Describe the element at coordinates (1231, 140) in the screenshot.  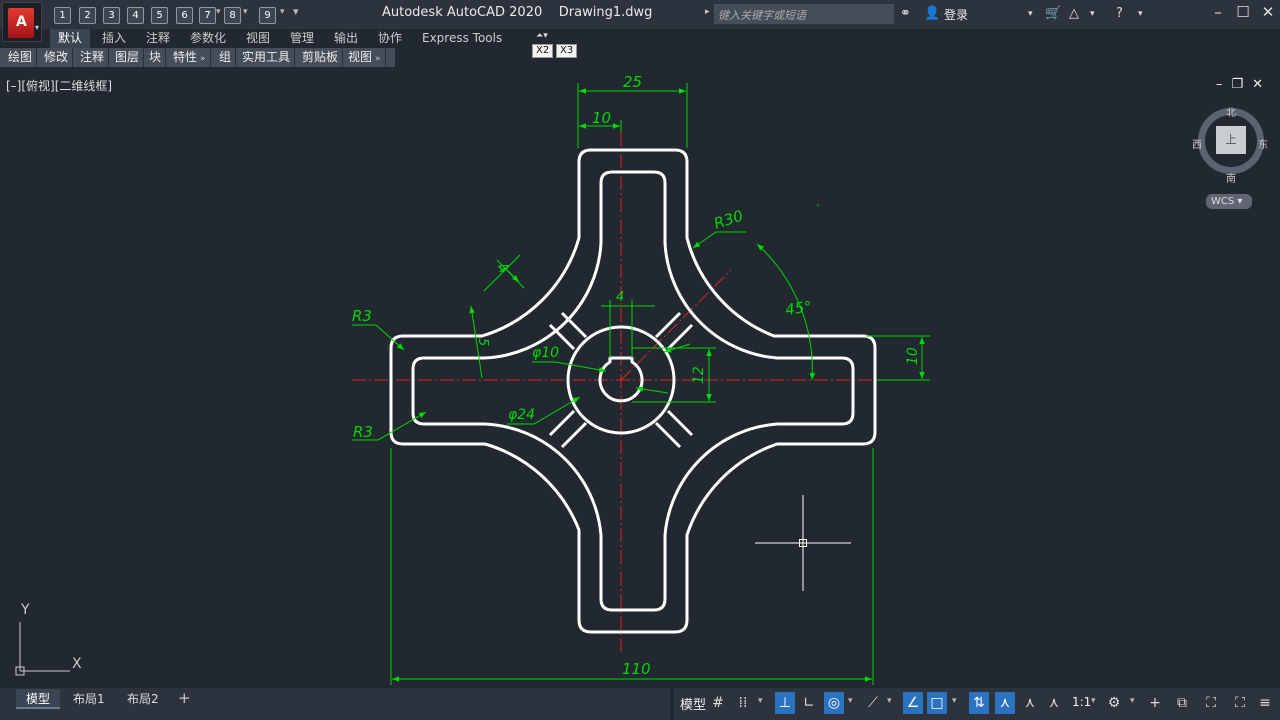
I see `viewcube-top-face: 上` at that location.